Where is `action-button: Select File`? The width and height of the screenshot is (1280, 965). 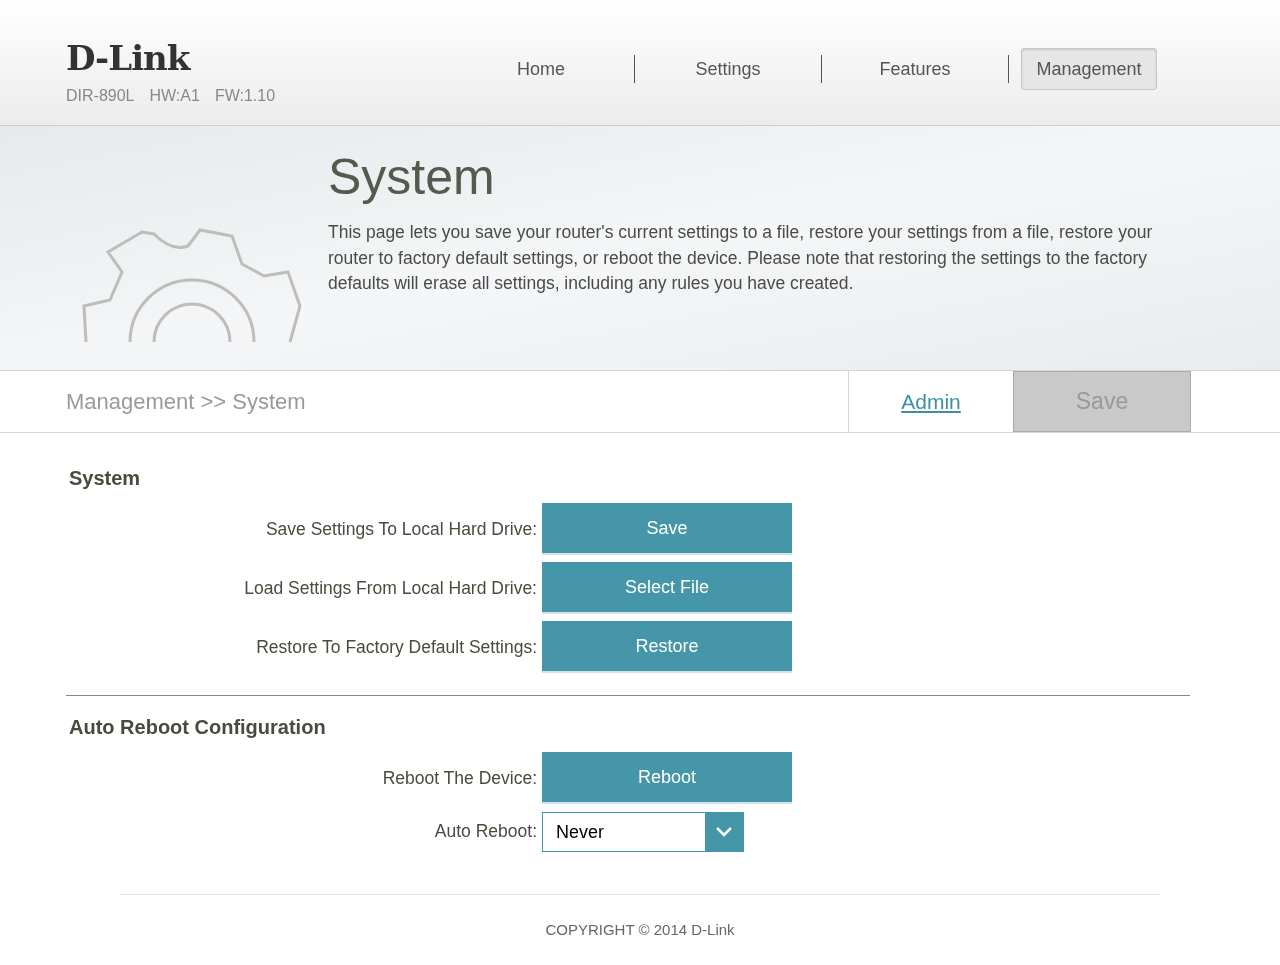
action-button: Select File is located at coordinates (667, 588).